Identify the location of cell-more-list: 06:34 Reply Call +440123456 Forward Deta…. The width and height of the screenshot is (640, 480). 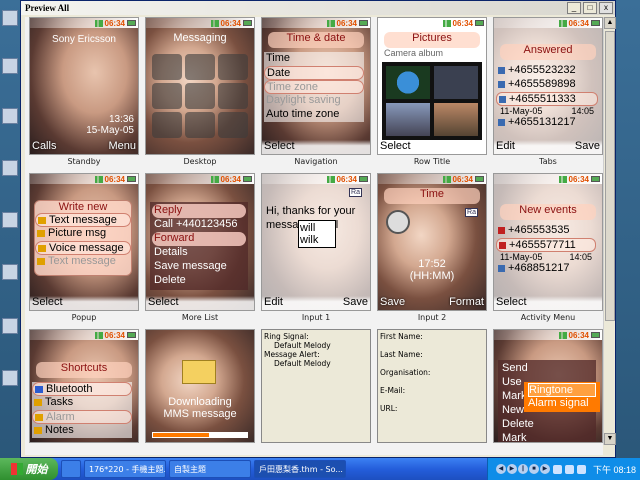
(200, 249).